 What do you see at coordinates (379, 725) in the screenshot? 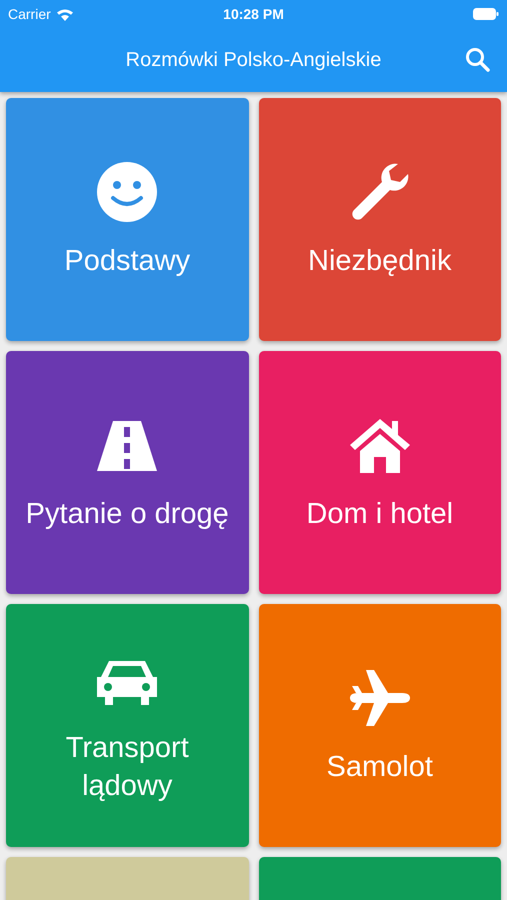
I see `category-tile: Samolot` at bounding box center [379, 725].